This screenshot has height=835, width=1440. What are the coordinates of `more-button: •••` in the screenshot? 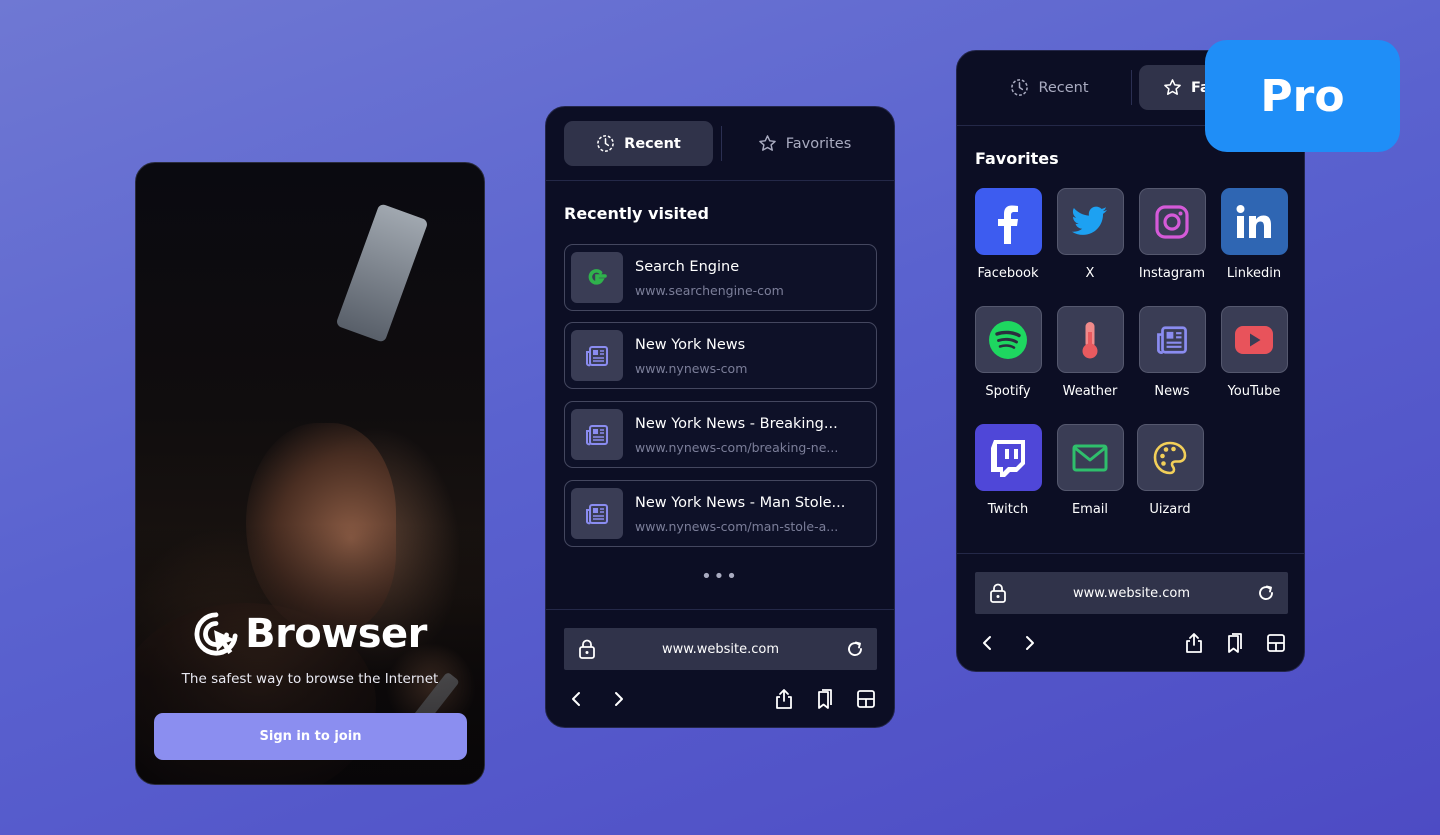 It's located at (720, 576).